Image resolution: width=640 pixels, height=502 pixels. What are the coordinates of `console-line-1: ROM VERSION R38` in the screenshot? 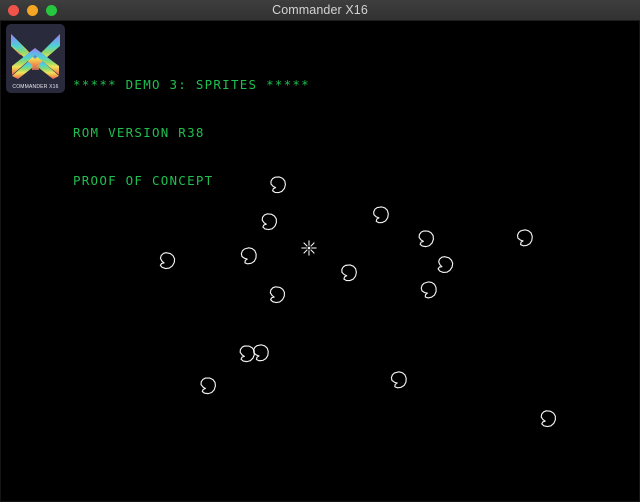 It's located at (139, 132).